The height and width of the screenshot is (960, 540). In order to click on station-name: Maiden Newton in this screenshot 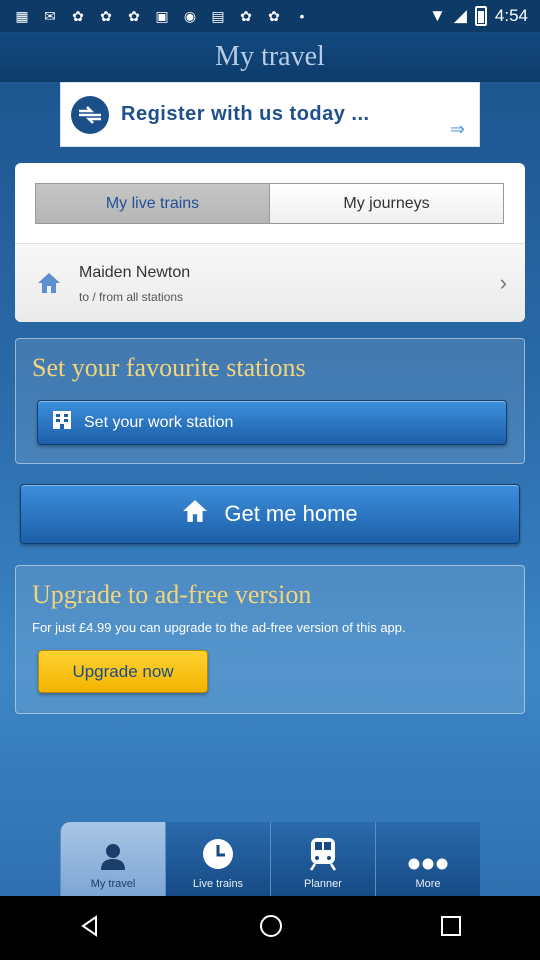, I will do `click(135, 272)`.